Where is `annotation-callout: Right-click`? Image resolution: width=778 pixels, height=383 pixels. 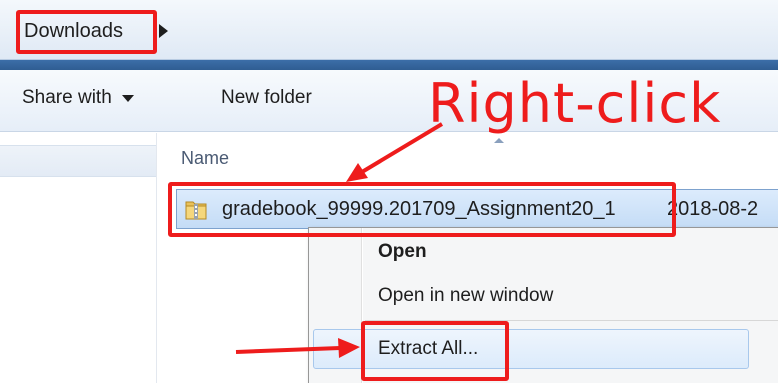
annotation-callout: Right-click is located at coordinates (575, 103).